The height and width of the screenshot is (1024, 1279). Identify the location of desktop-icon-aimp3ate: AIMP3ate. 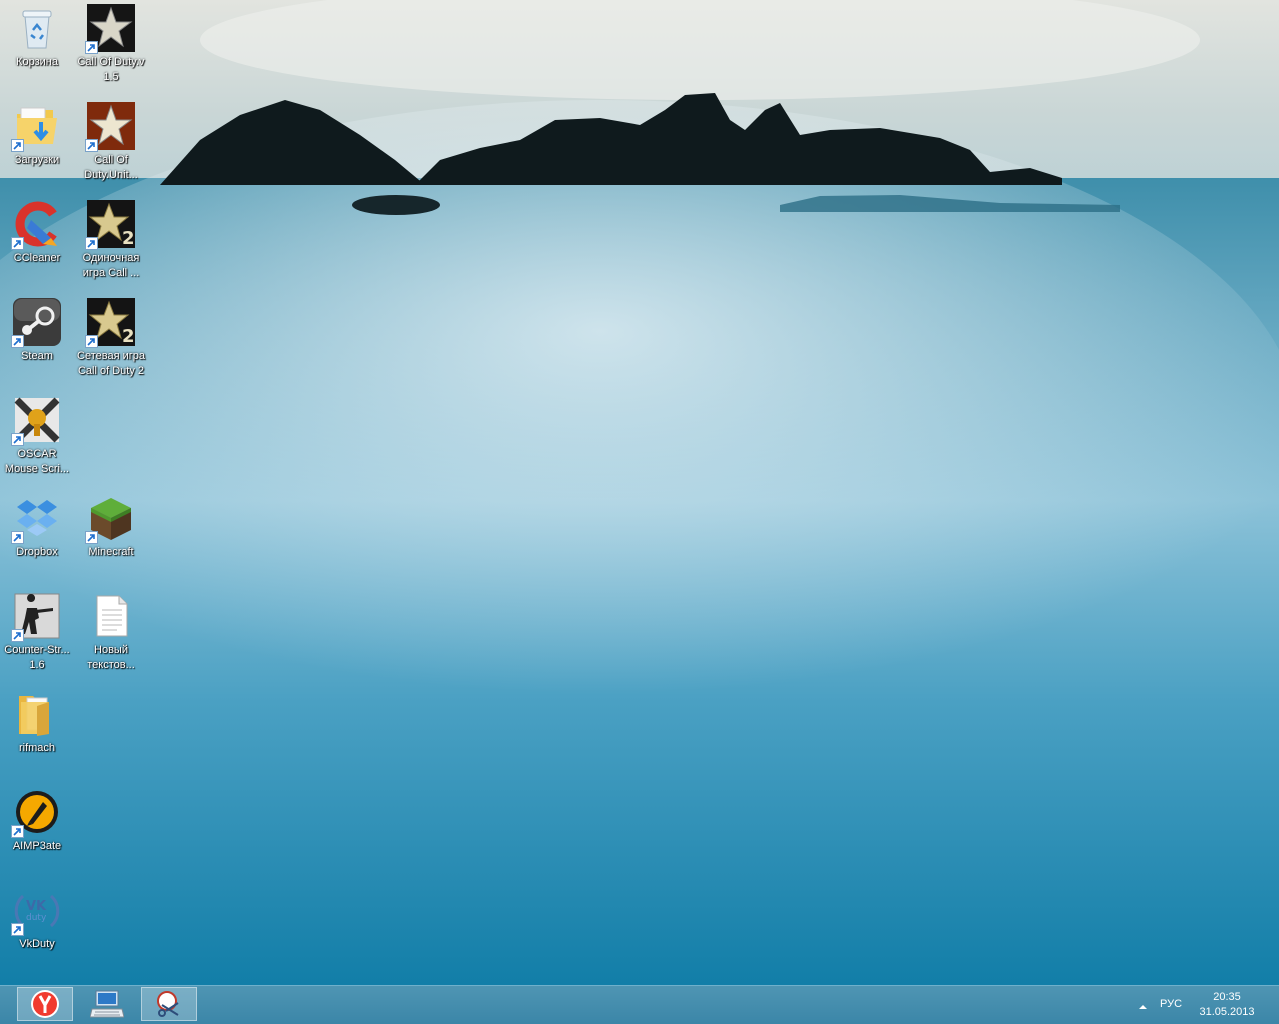
(37, 829).